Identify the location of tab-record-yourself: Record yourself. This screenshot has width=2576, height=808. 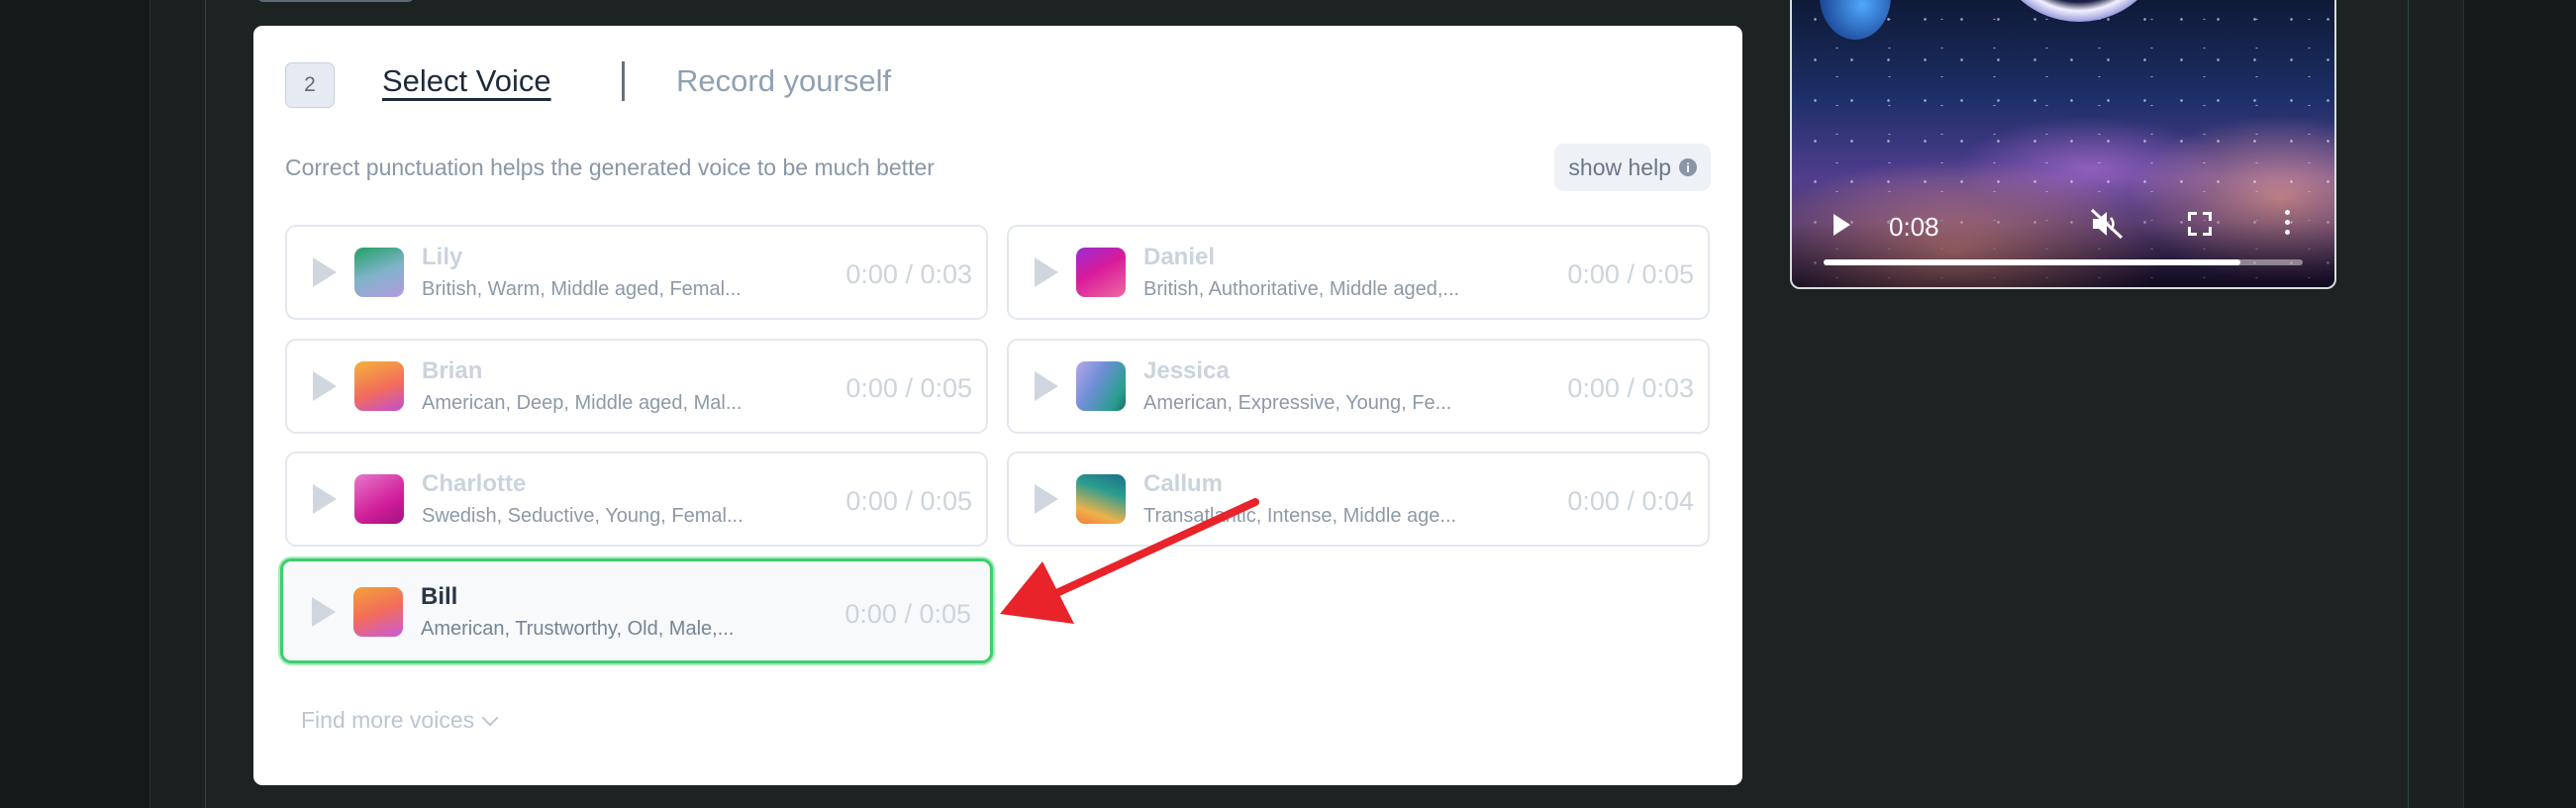
(783, 81).